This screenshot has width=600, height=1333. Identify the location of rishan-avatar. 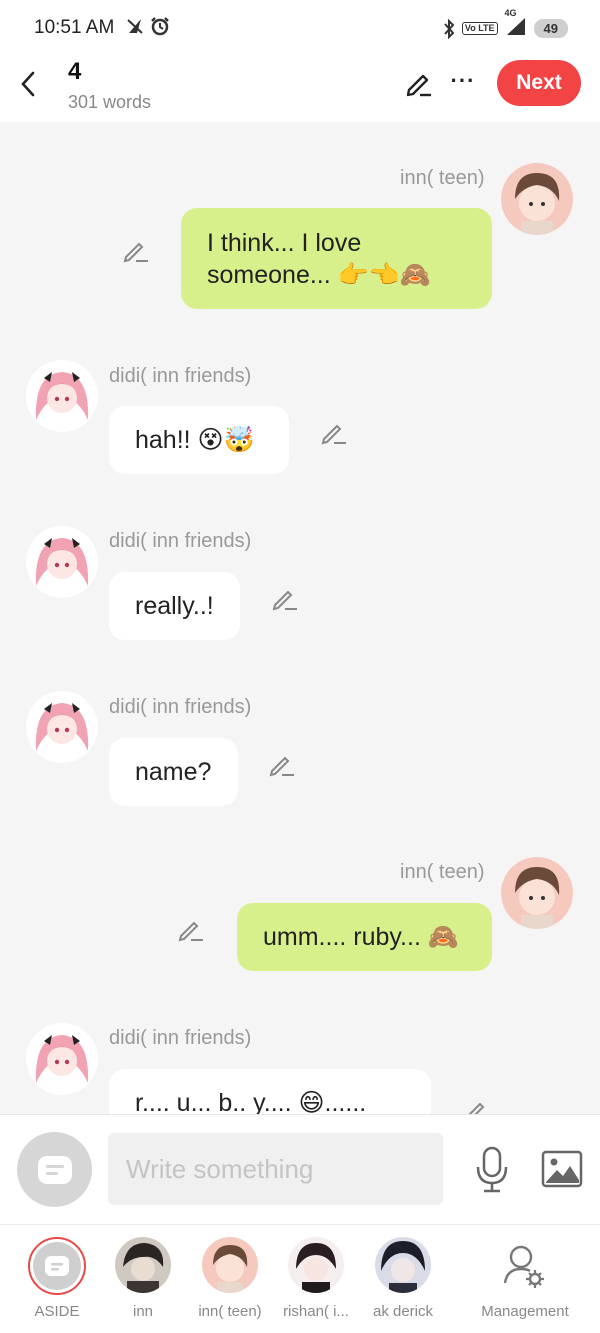
(316, 1265).